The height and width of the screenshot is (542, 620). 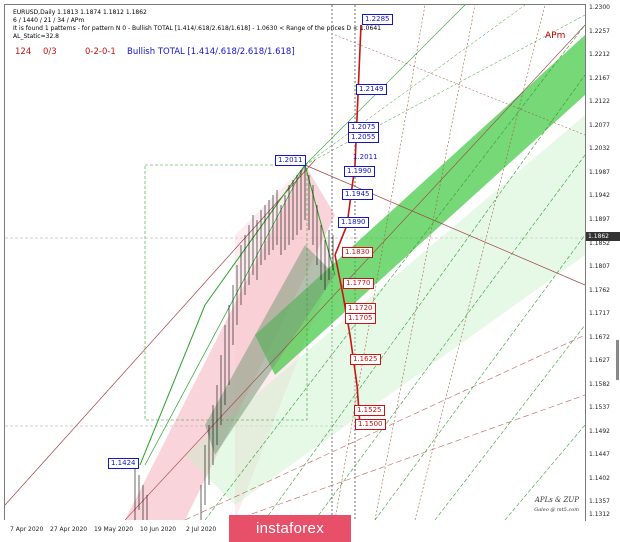 I want to click on date-tick: 10 Jun 2020, so click(x=158, y=529).